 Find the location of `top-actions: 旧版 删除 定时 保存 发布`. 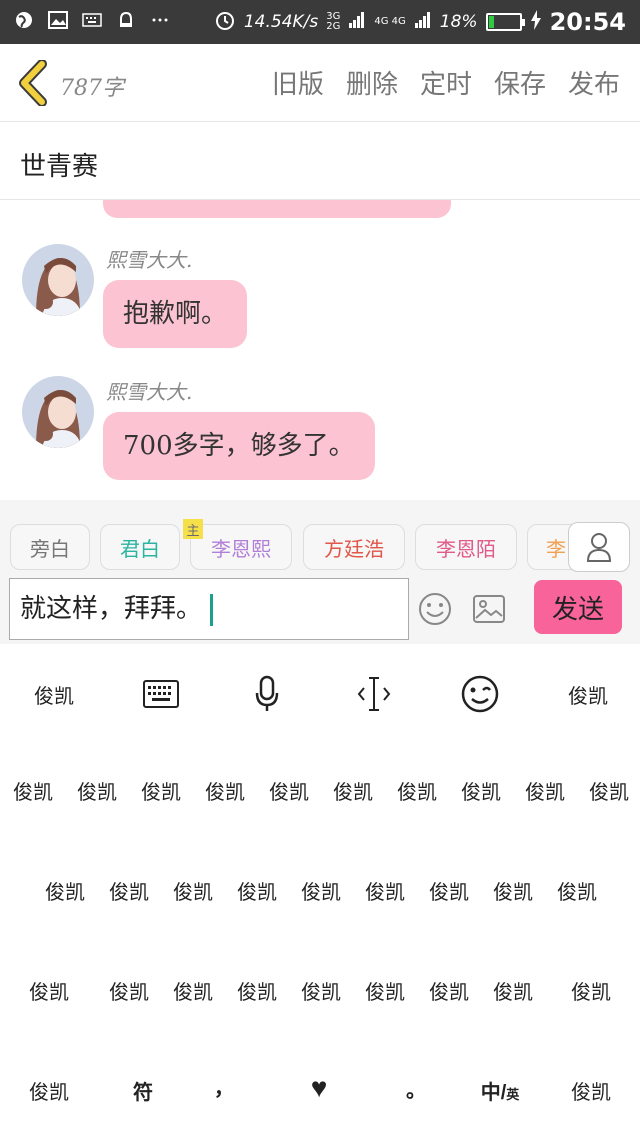

top-actions: 旧版 删除 定时 保存 发布 is located at coordinates (446, 82).